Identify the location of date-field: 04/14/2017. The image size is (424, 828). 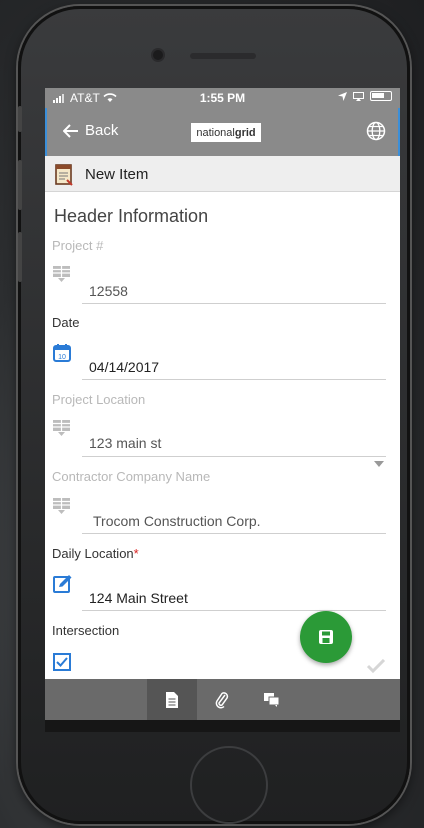
(124, 367).